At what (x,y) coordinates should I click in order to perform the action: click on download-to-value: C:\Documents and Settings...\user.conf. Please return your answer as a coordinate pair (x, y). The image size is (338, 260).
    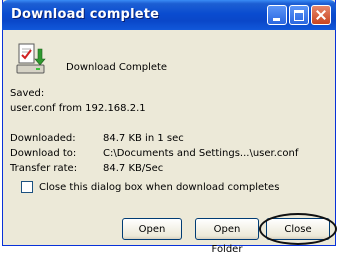
    Looking at the image, I should click on (201, 153).